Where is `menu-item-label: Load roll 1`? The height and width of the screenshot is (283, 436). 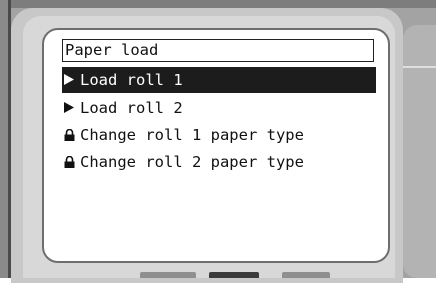 menu-item-label: Load roll 1 is located at coordinates (131, 80).